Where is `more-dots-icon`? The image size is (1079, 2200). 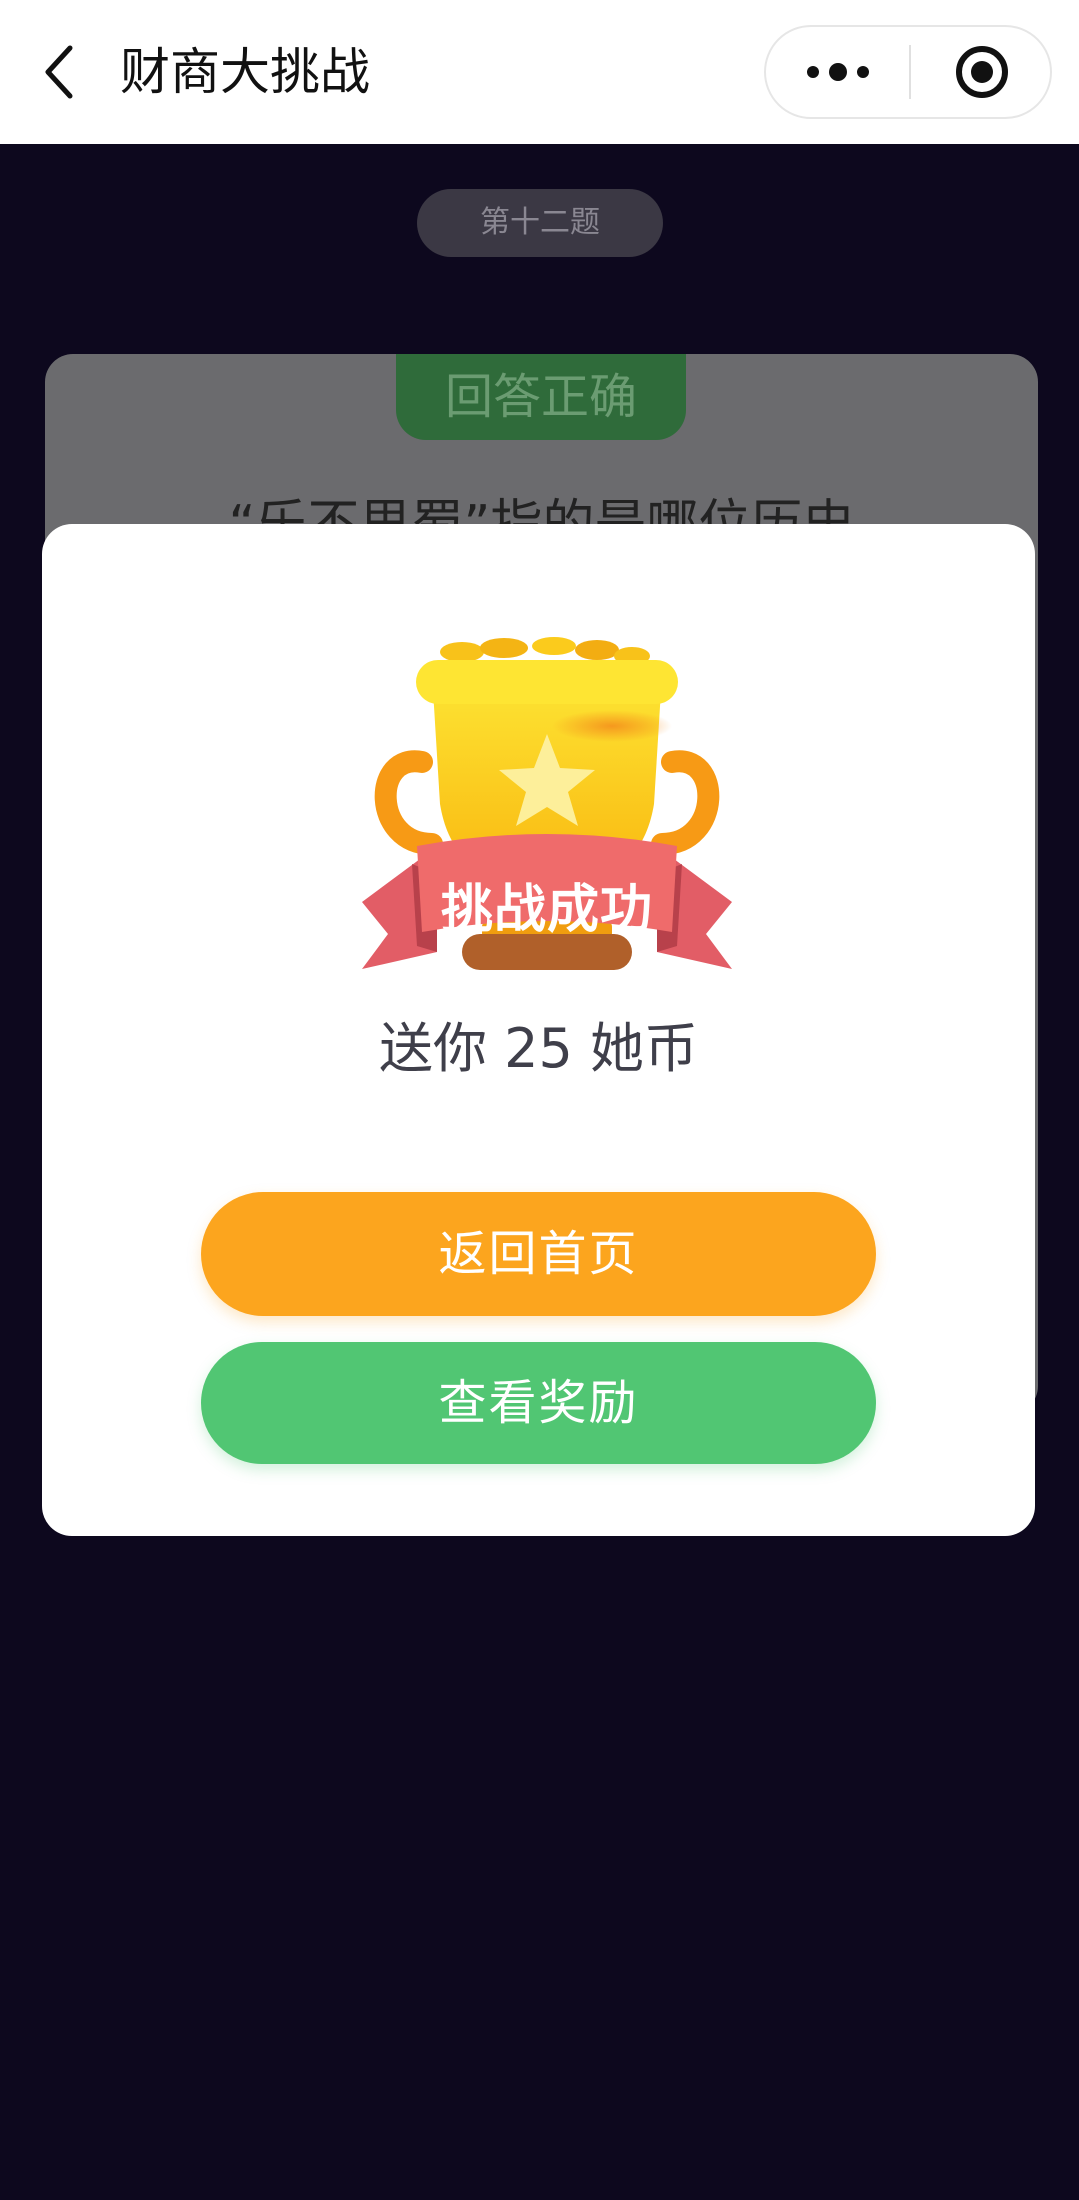 more-dots-icon is located at coordinates (837, 72).